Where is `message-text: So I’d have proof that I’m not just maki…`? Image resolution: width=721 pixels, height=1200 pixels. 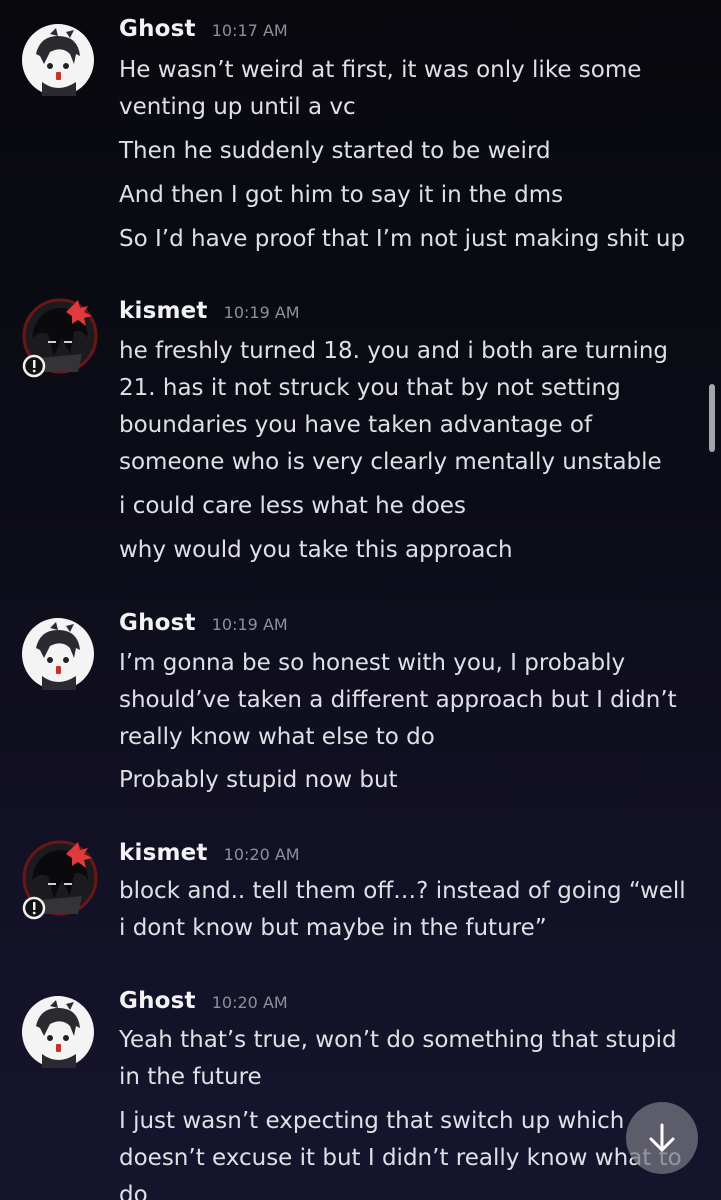 message-text: So I’d have proof that I’m not just maki… is located at coordinates (406, 239).